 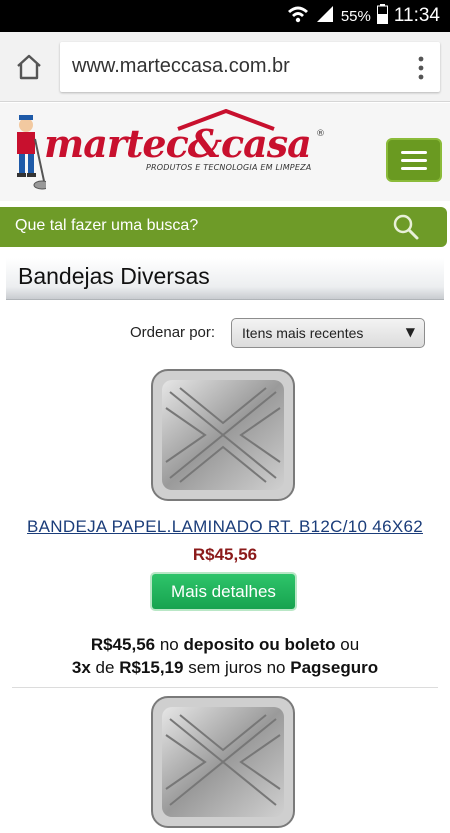 What do you see at coordinates (173, 332) in the screenshot?
I see `sort-label: Ordenar por:` at bounding box center [173, 332].